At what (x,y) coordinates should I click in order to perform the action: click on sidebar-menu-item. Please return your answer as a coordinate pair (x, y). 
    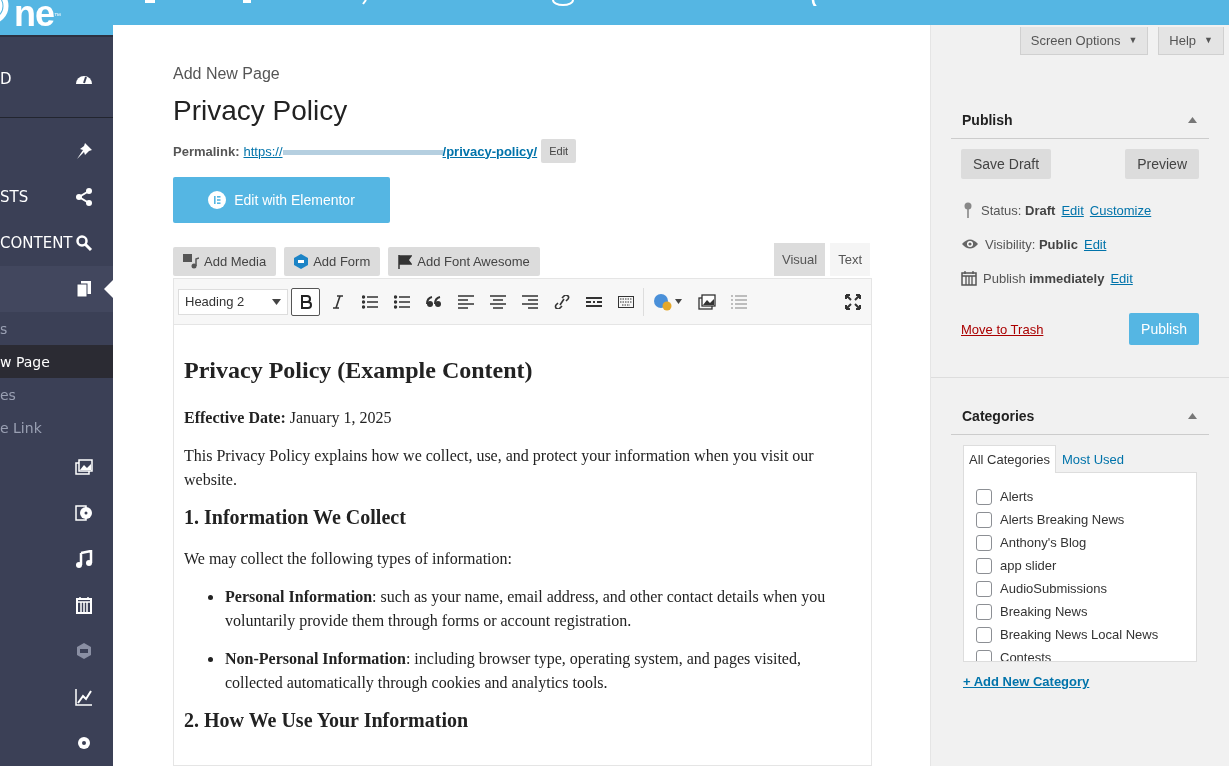
    Looking at the image, I should click on (56, 289).